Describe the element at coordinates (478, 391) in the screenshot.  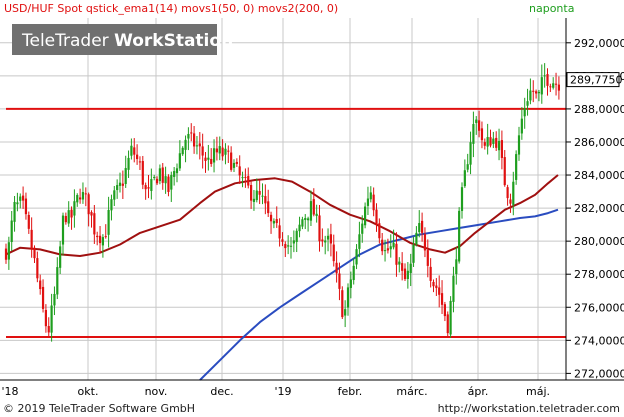
I see `x-tick-label: ápr.` at that location.